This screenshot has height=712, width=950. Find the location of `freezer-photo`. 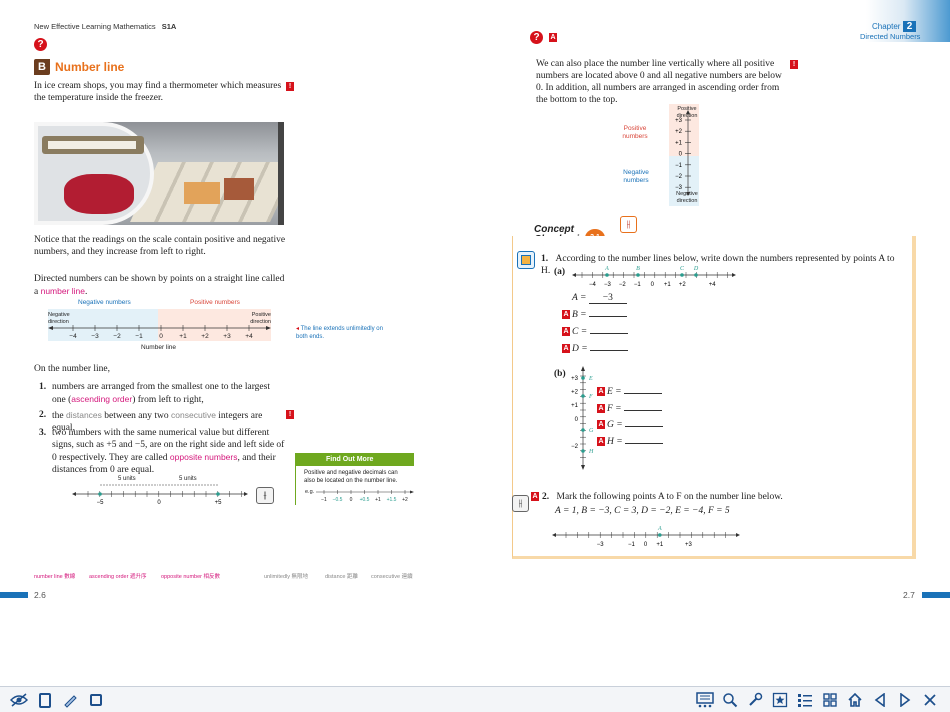

freezer-photo is located at coordinates (159, 173).